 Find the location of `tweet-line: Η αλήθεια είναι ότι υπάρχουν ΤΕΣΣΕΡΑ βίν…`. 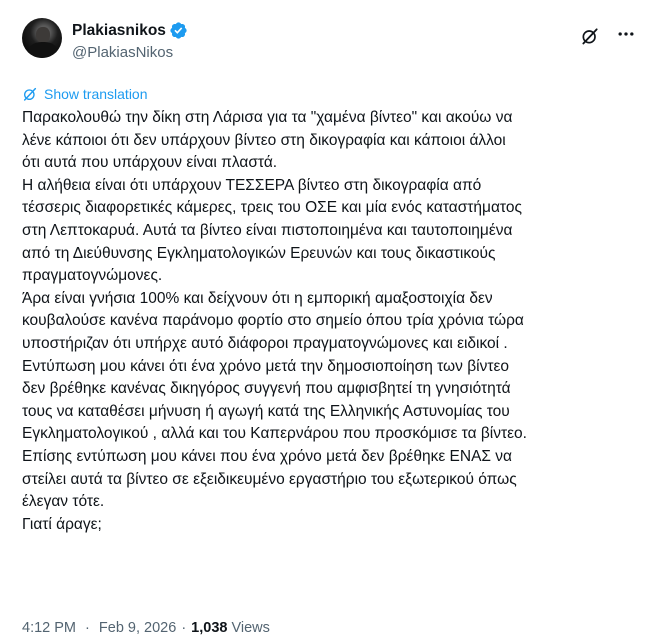

tweet-line: Η αλήθεια είναι ότι υπάρχουν ΤΕΣΣΕΡΑ βίν… is located at coordinates (252, 185).